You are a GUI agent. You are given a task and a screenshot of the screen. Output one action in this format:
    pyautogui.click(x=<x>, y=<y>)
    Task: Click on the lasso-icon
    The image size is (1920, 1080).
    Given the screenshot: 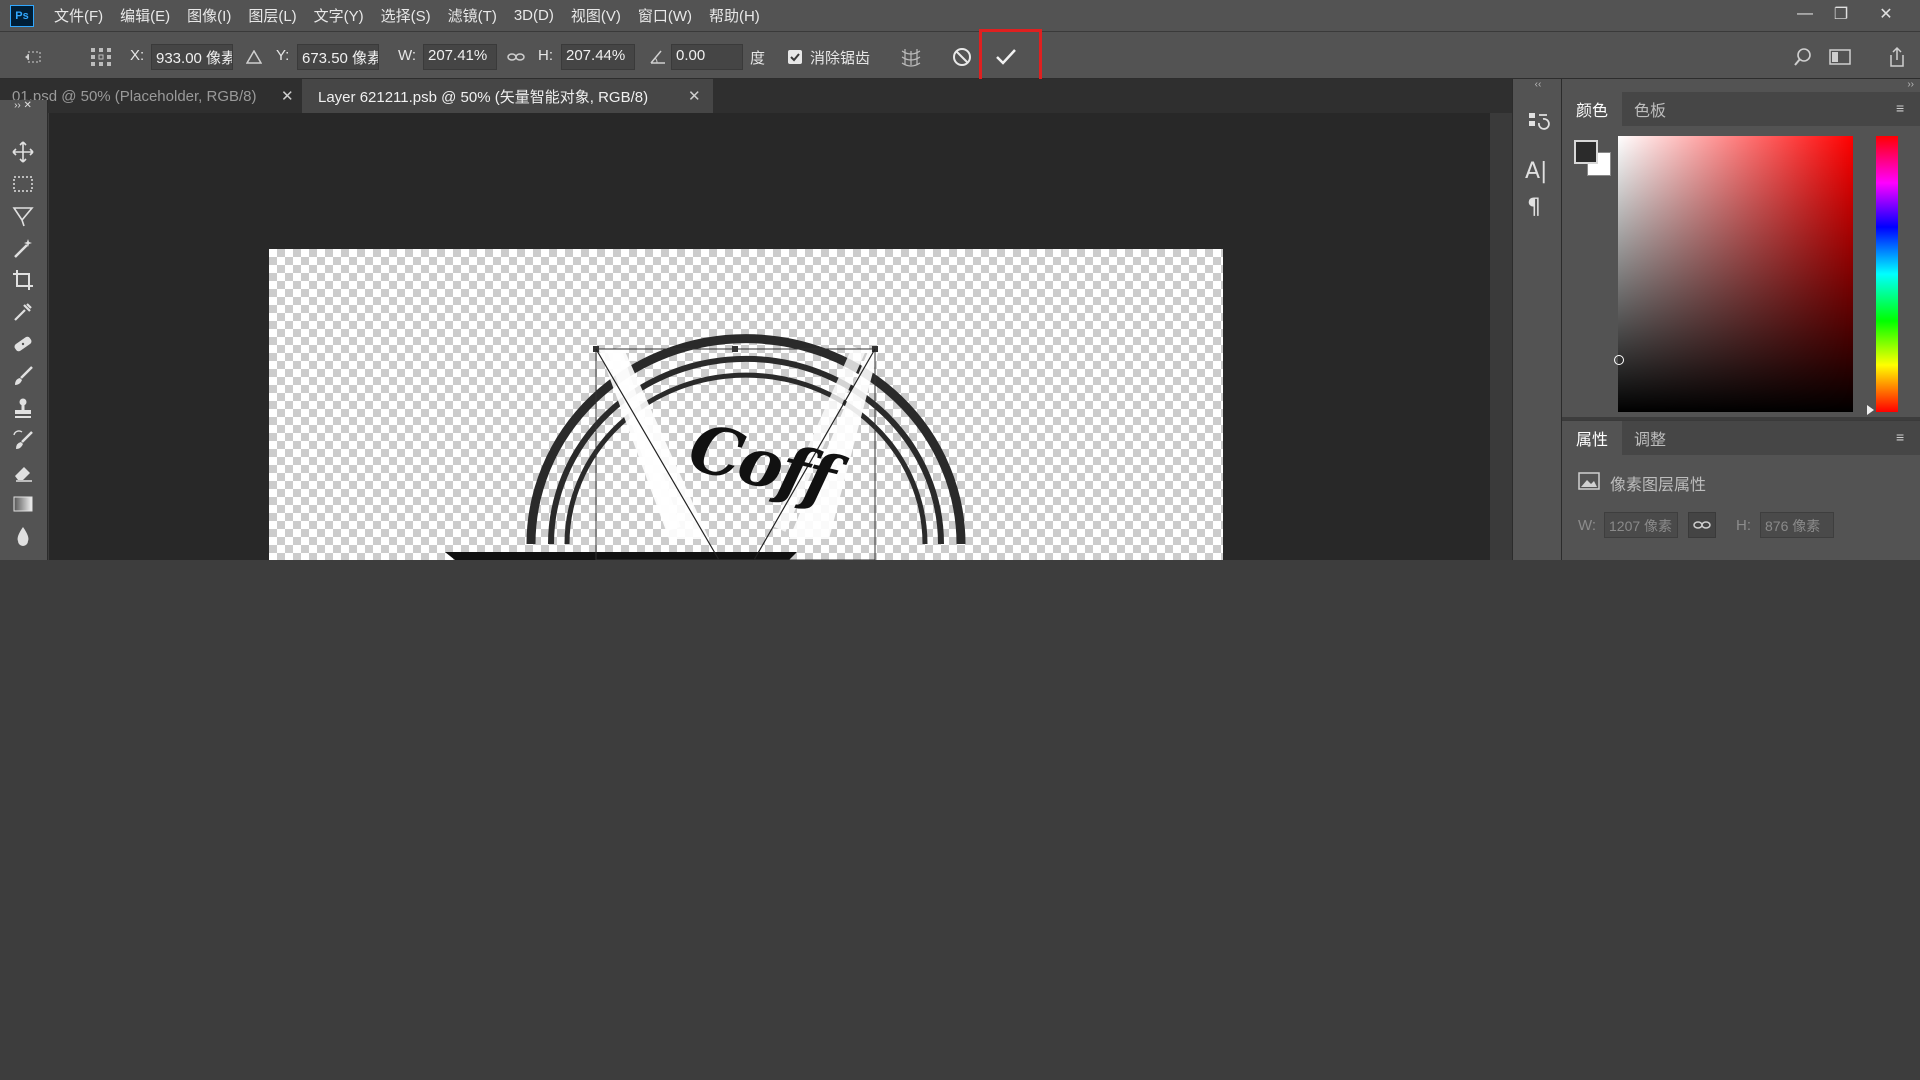 What is the action you would take?
    pyautogui.click(x=23, y=216)
    